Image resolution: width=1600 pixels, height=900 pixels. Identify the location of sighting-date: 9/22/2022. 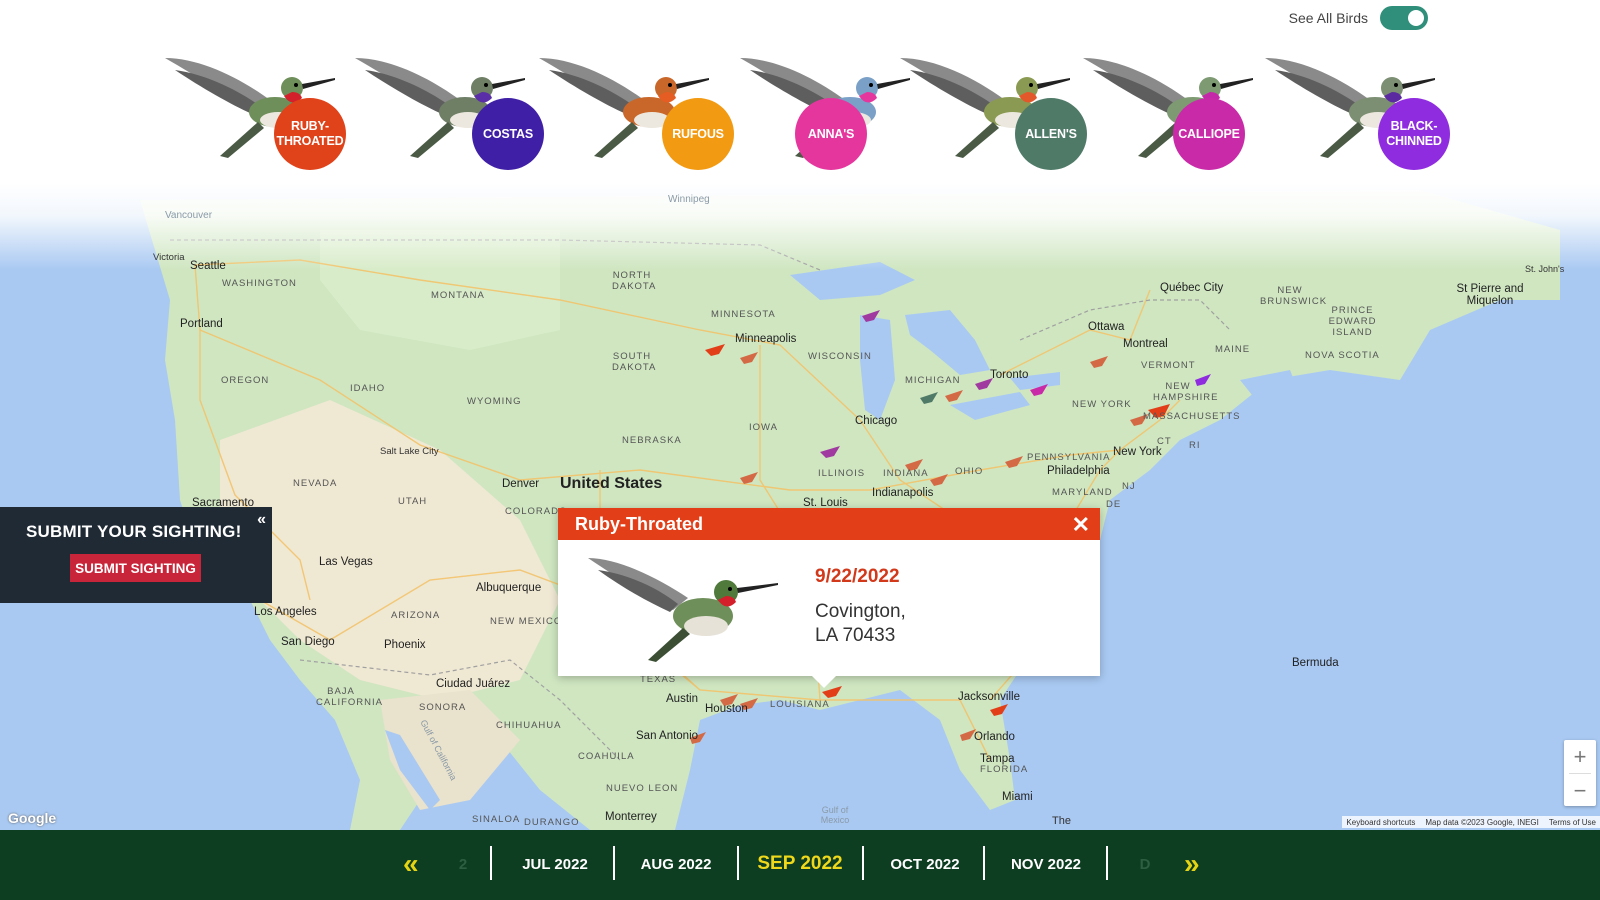
(857, 576).